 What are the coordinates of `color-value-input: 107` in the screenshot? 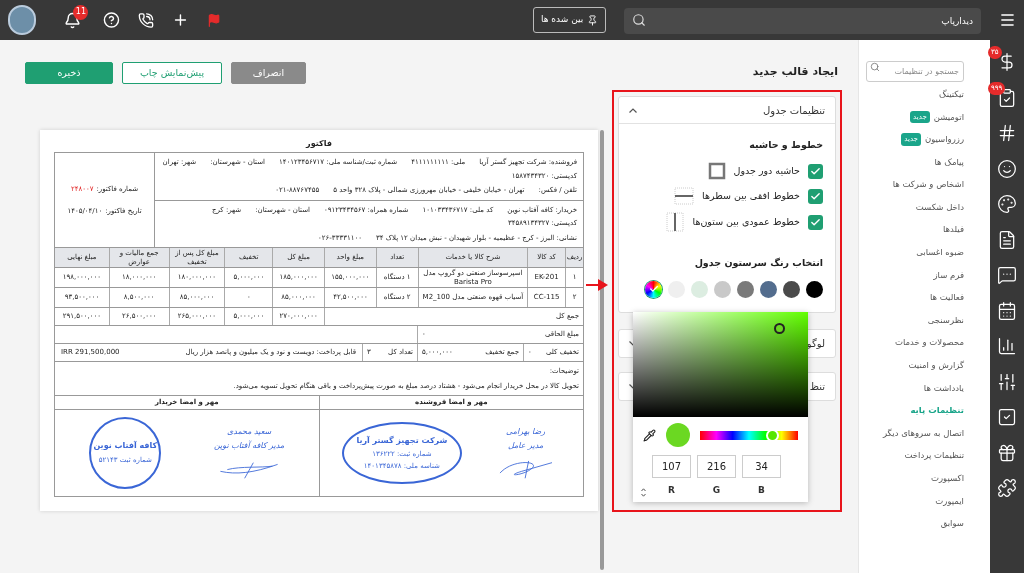 It's located at (671, 466).